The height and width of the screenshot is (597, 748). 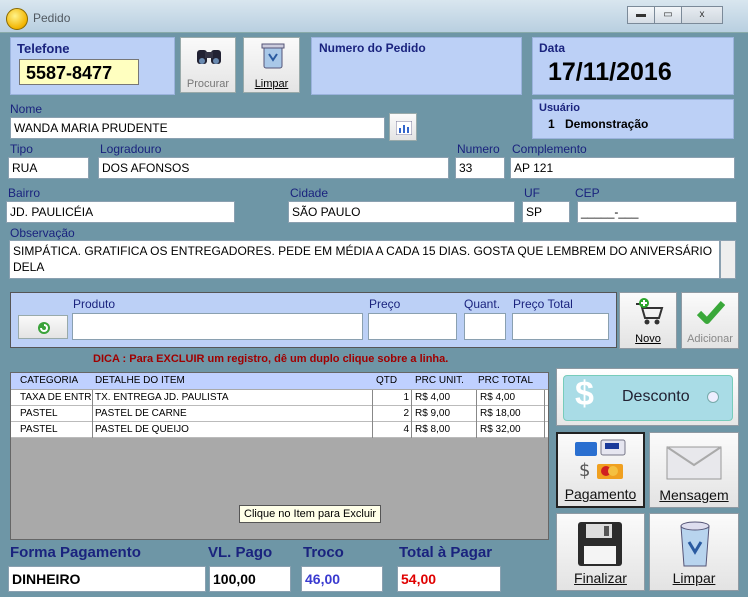 I want to click on envelope-icon, so click(x=694, y=463).